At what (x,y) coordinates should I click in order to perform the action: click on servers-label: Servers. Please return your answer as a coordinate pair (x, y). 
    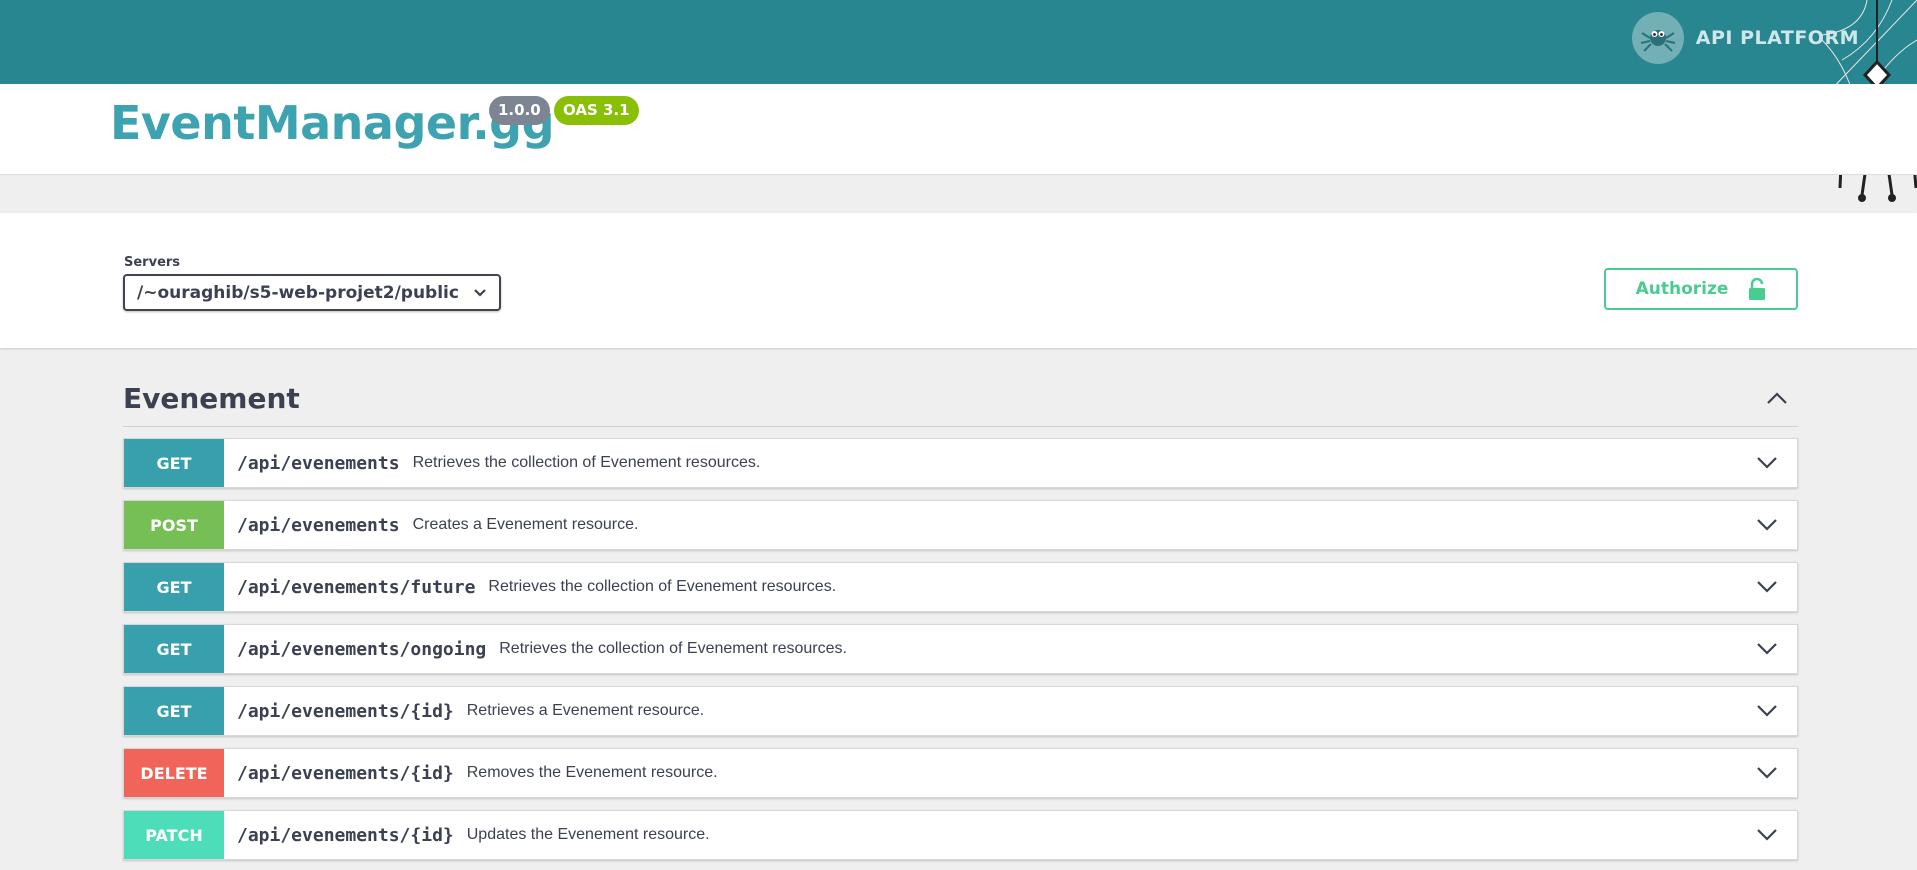
    Looking at the image, I should click on (152, 262).